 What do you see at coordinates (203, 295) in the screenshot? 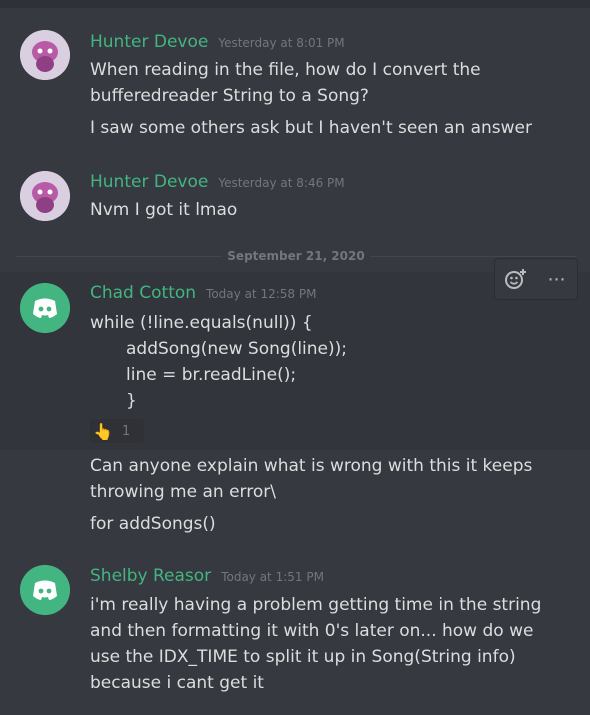
I see `message-header: Chad Cotton Today at 12:58 PM` at bounding box center [203, 295].